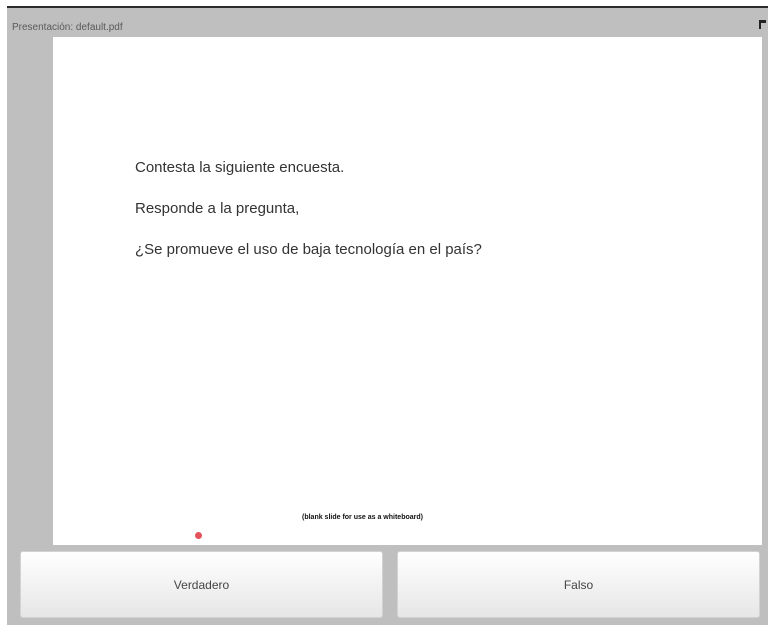  Describe the element at coordinates (387, 23) in the screenshot. I see `window-titlebar: Presentación: default.pdf` at that location.